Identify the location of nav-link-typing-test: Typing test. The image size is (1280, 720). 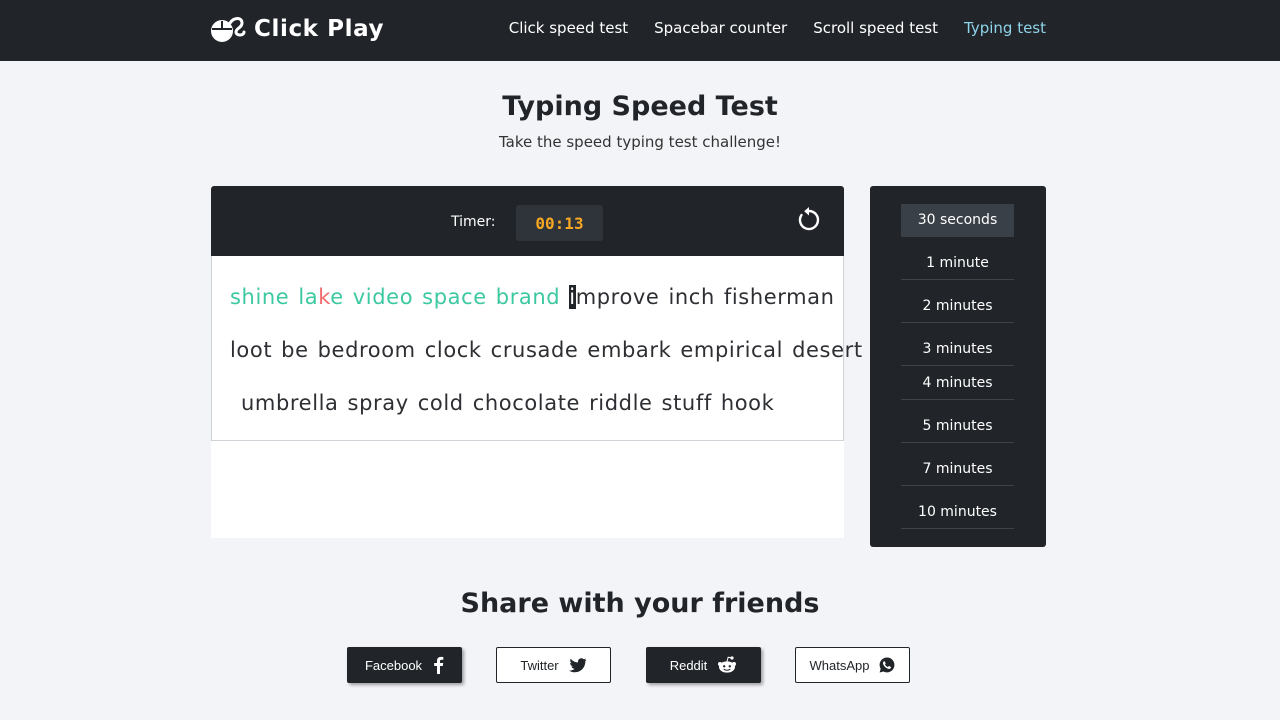
(1005, 28).